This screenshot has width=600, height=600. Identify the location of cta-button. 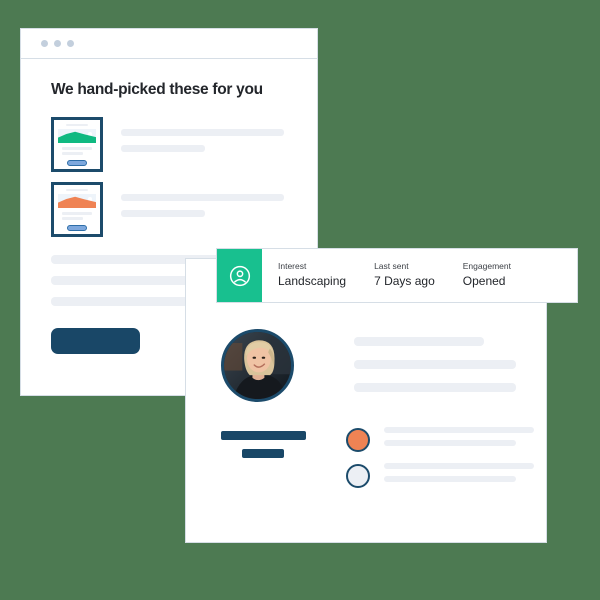
(95, 341).